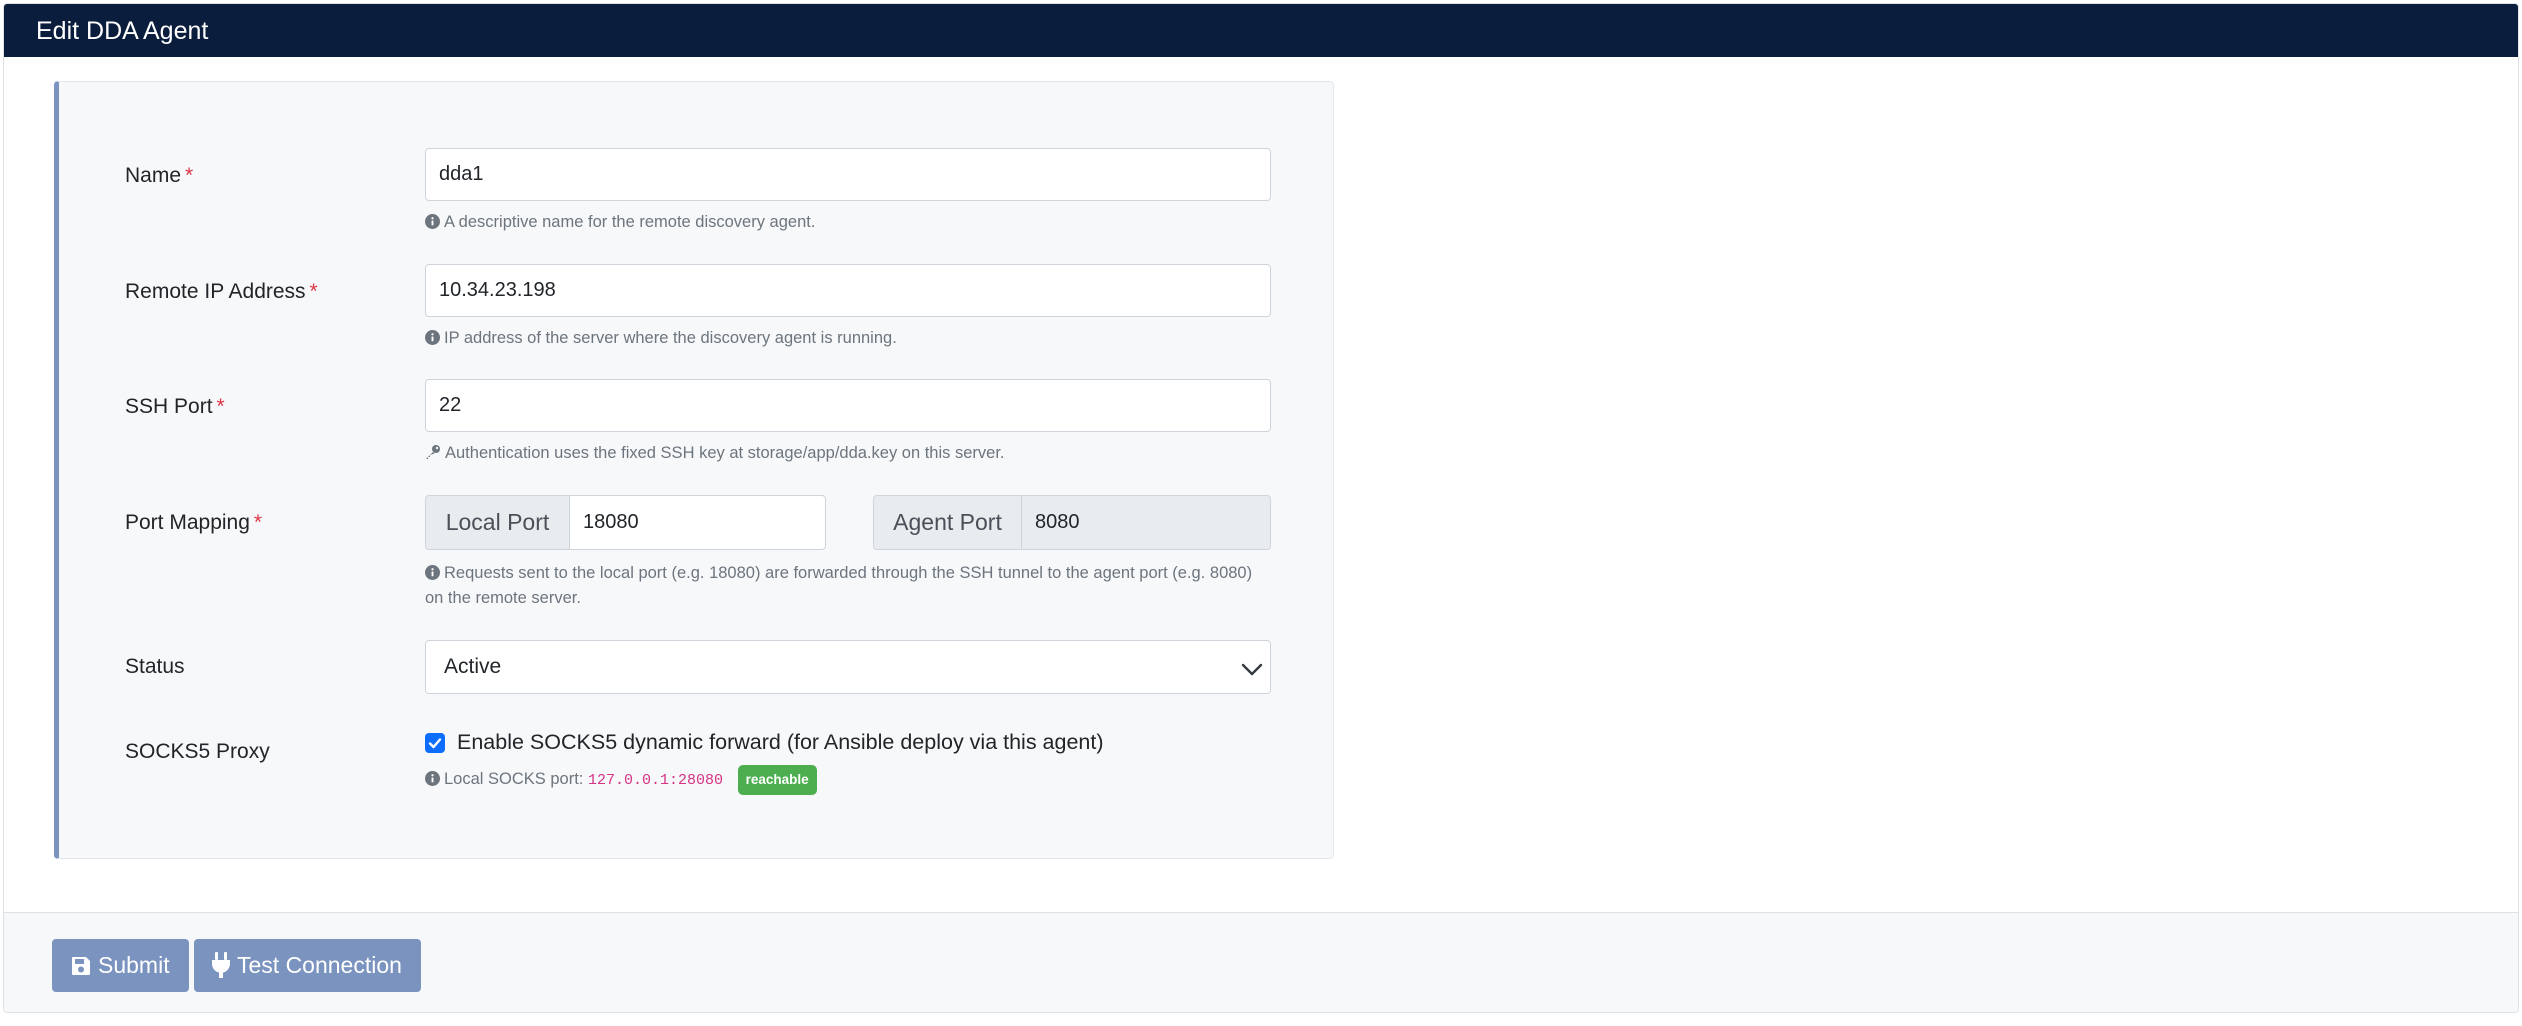 The height and width of the screenshot is (1026, 2522). Describe the element at coordinates (194, 522) in the screenshot. I see `port-mapping-label: Port Mapping *` at that location.